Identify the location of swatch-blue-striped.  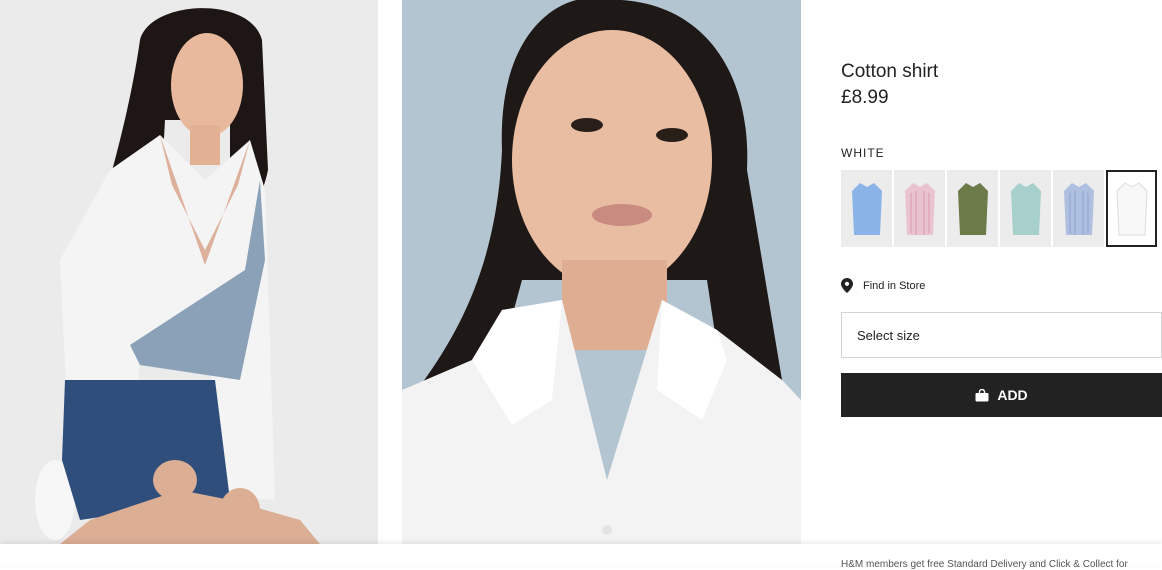
(1078, 208).